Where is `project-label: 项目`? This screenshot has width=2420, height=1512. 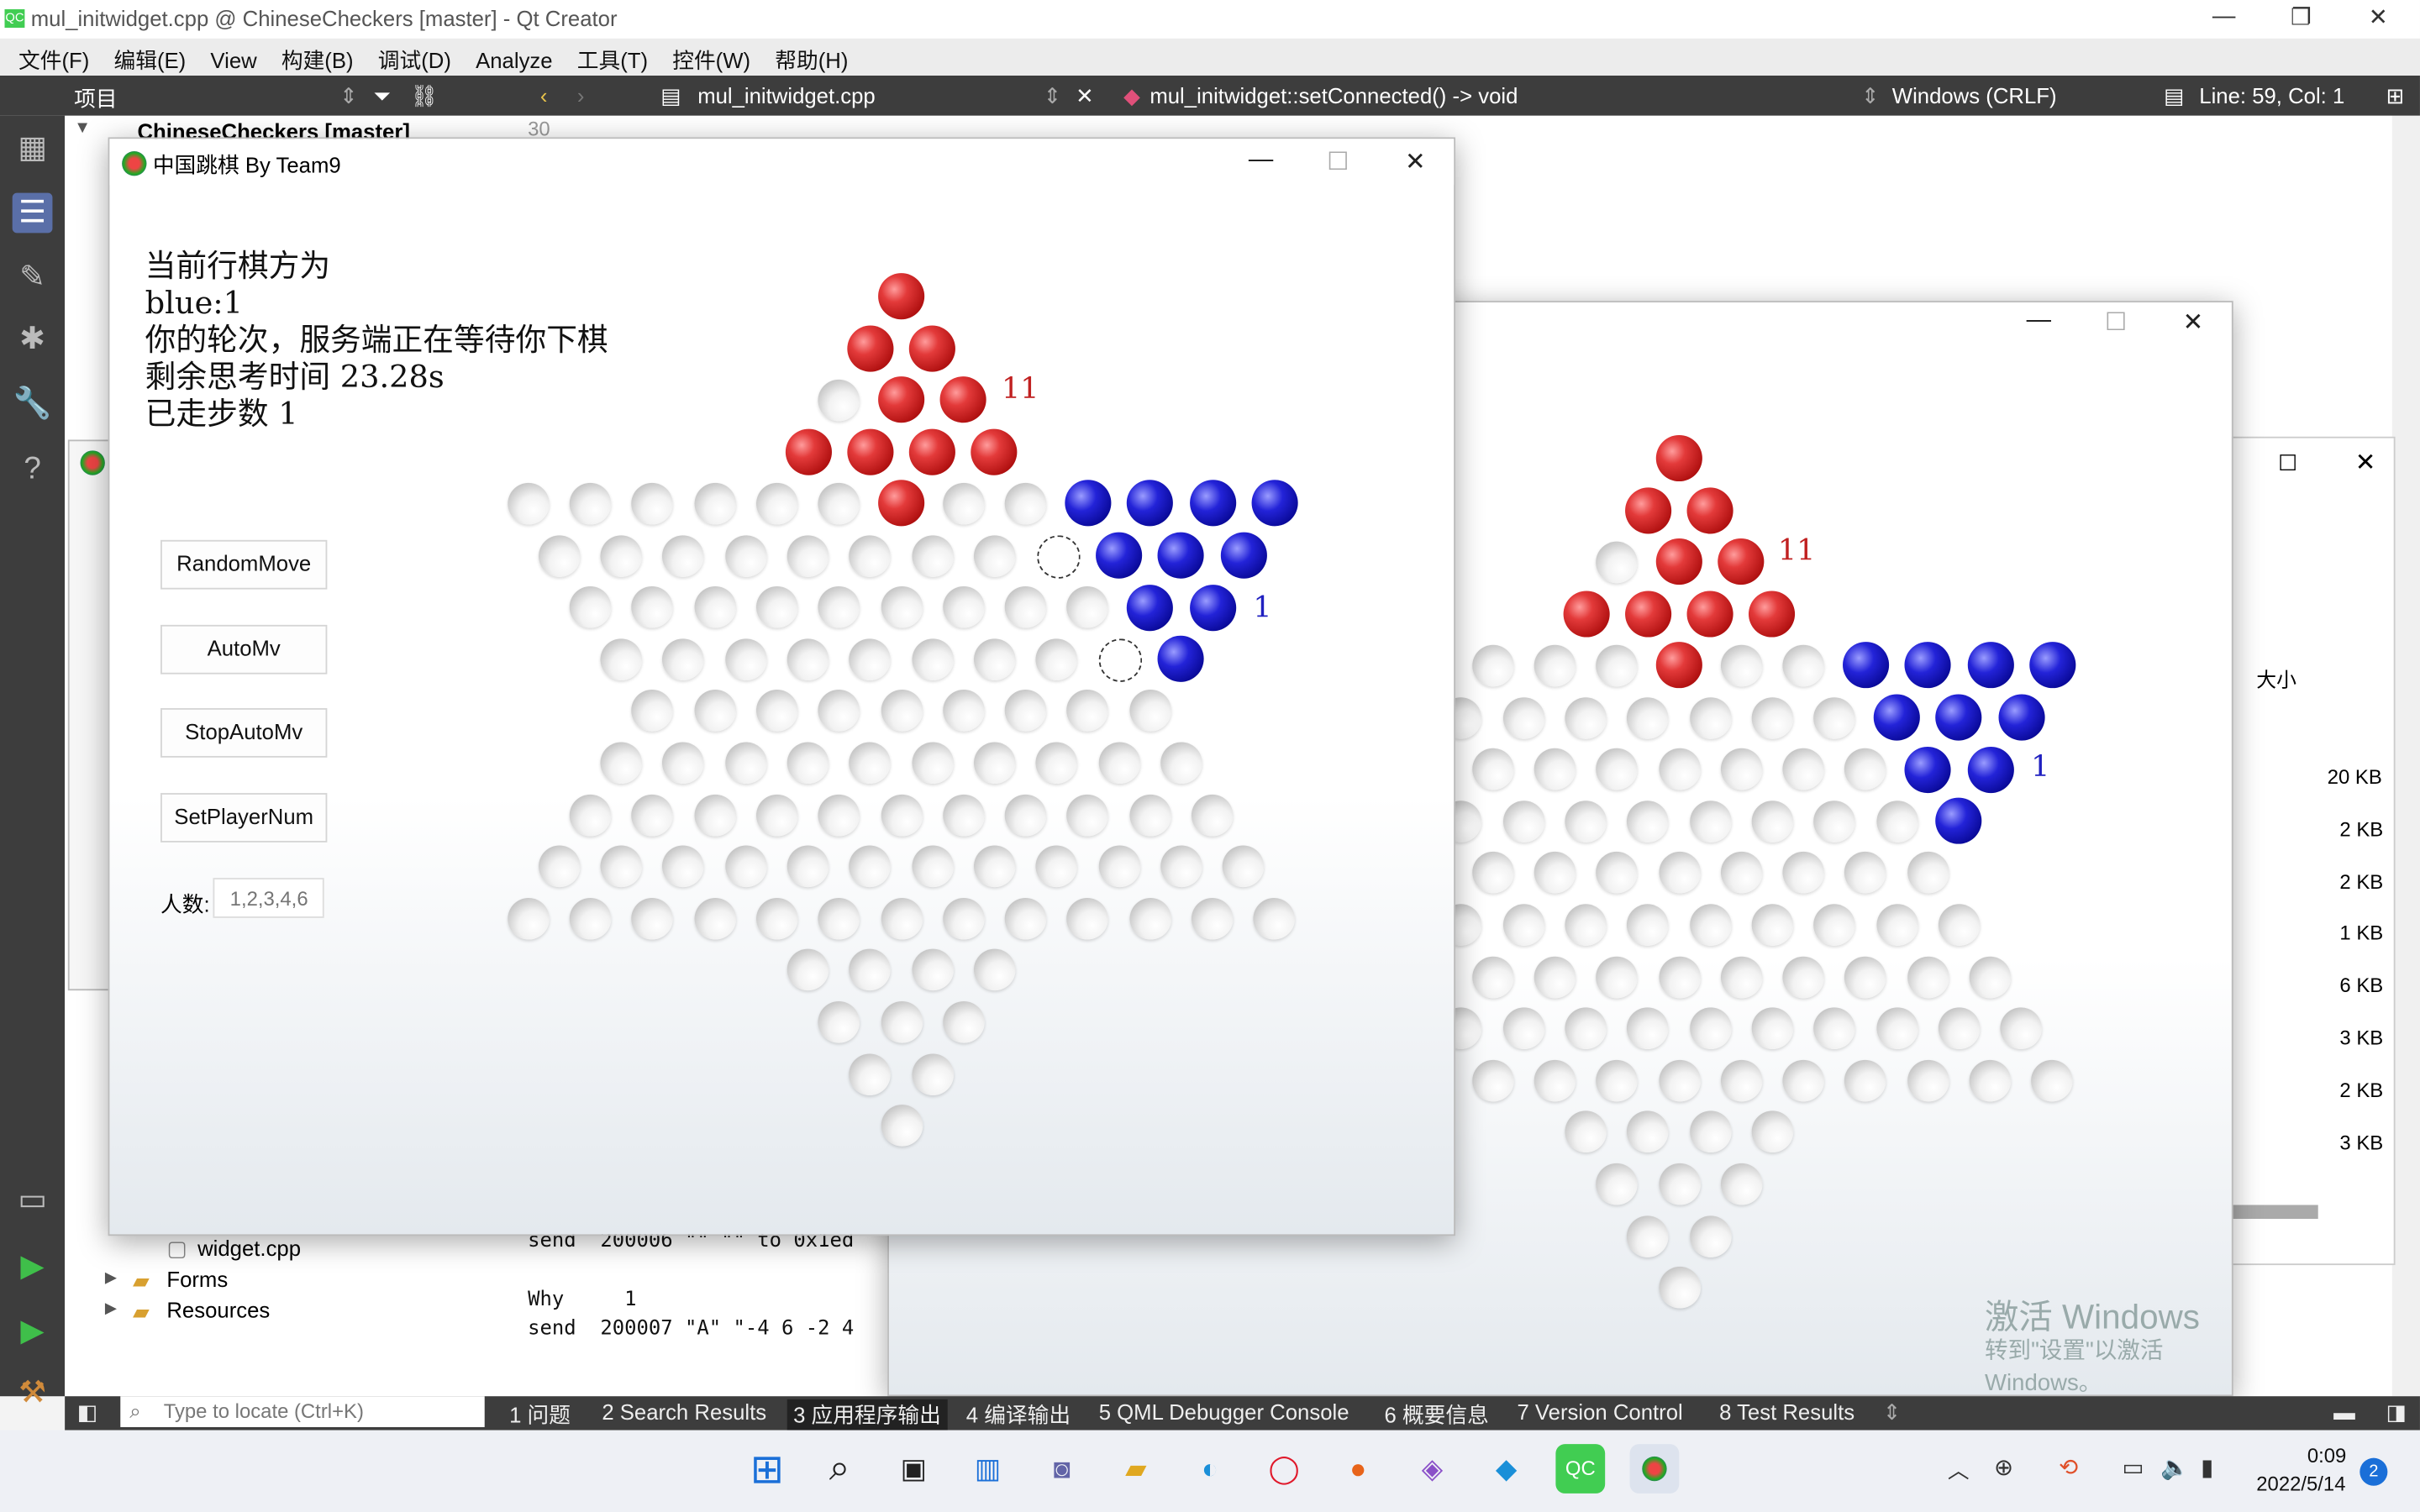
project-label: 项目 is located at coordinates (96, 98).